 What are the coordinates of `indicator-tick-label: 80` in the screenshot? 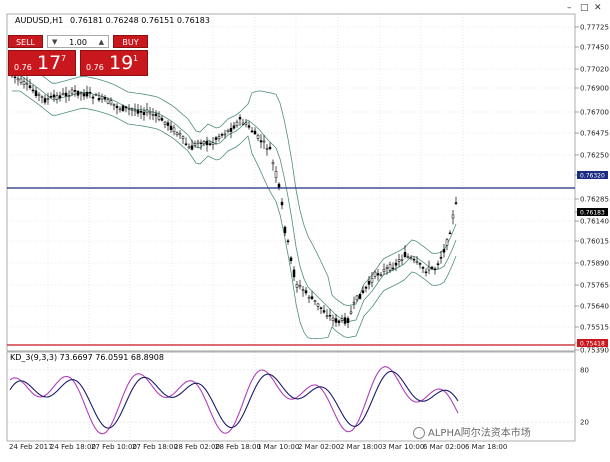 It's located at (584, 371).